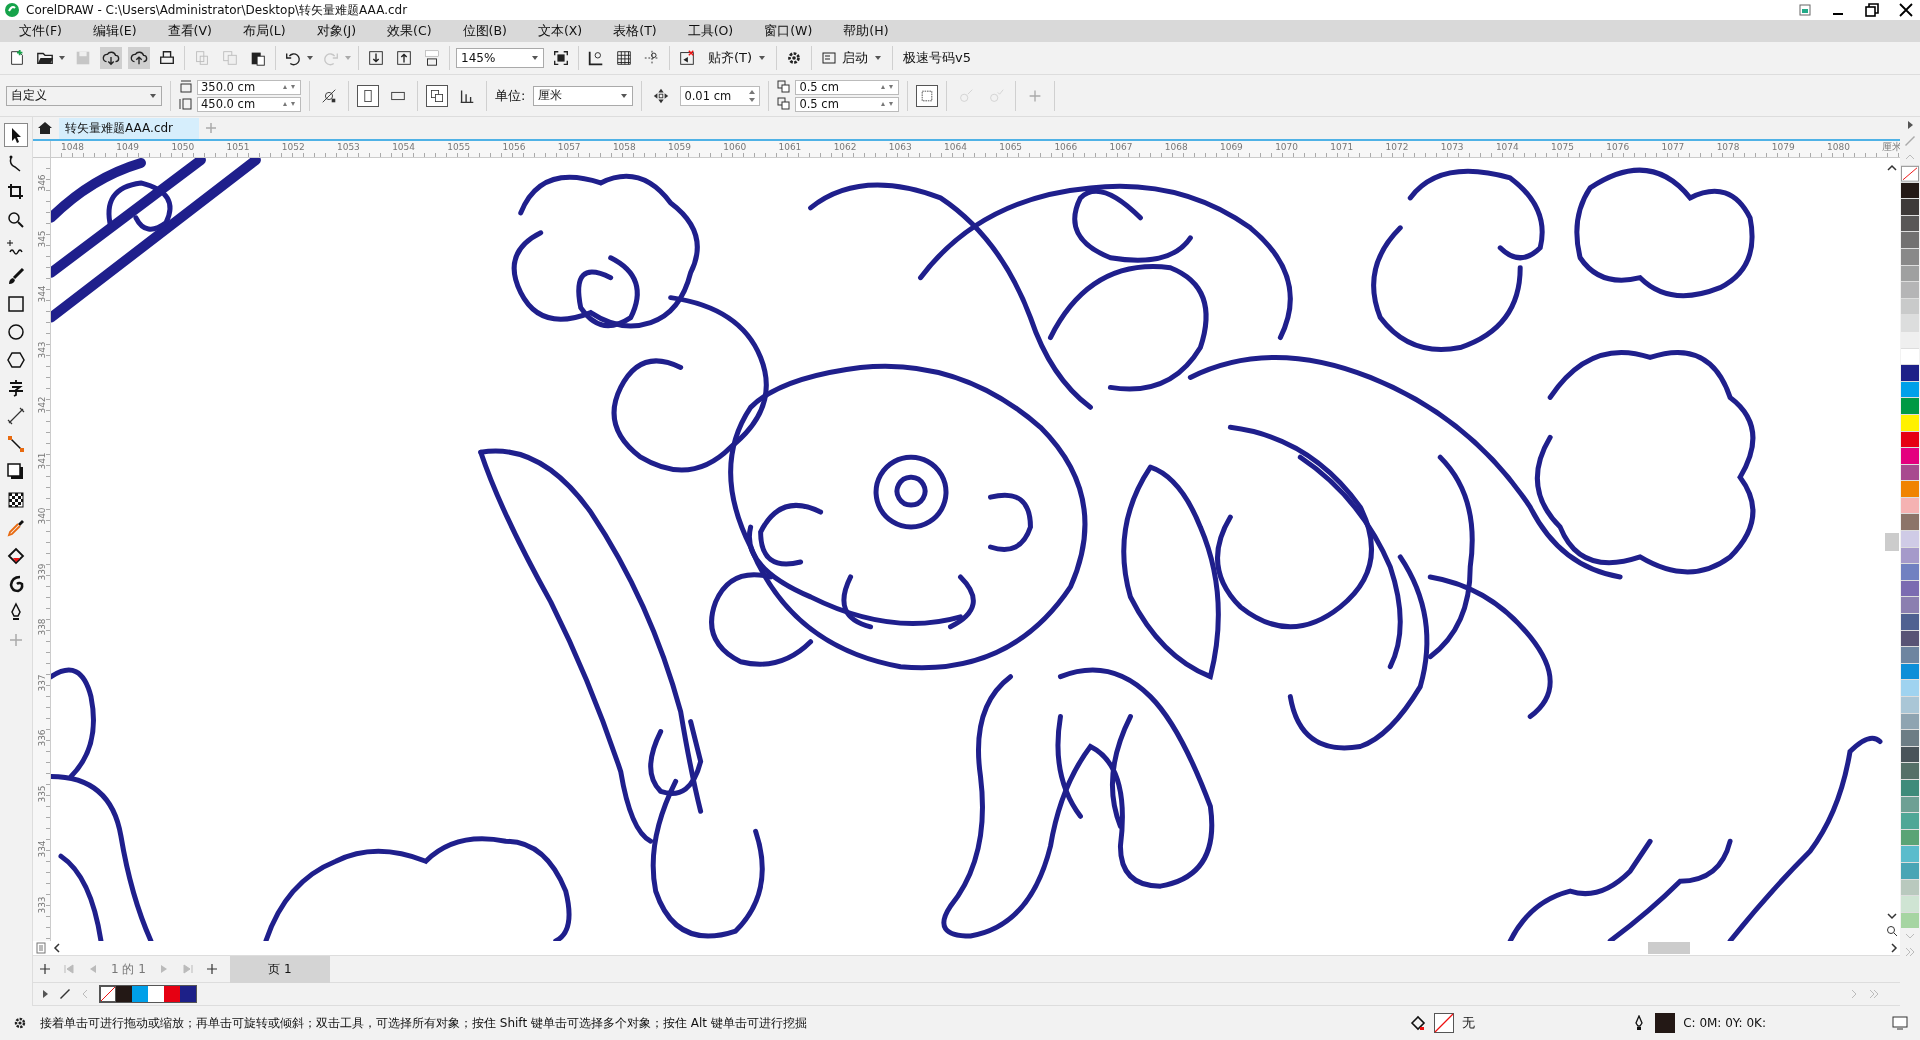 Image resolution: width=1920 pixels, height=1040 pixels. What do you see at coordinates (737, 58) in the screenshot?
I see `snap-to-dropdown: 贴齐(T)` at bounding box center [737, 58].